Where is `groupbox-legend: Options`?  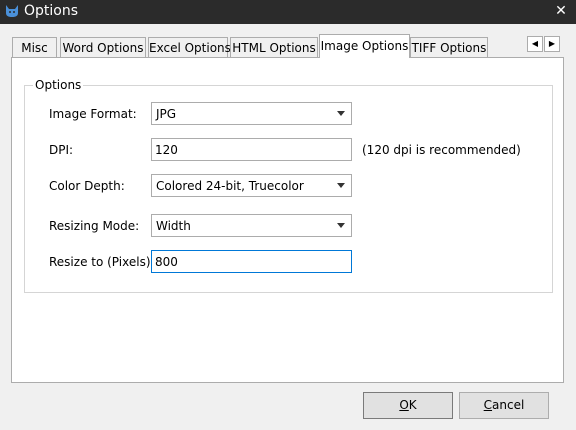
groupbox-legend: Options is located at coordinates (58, 85).